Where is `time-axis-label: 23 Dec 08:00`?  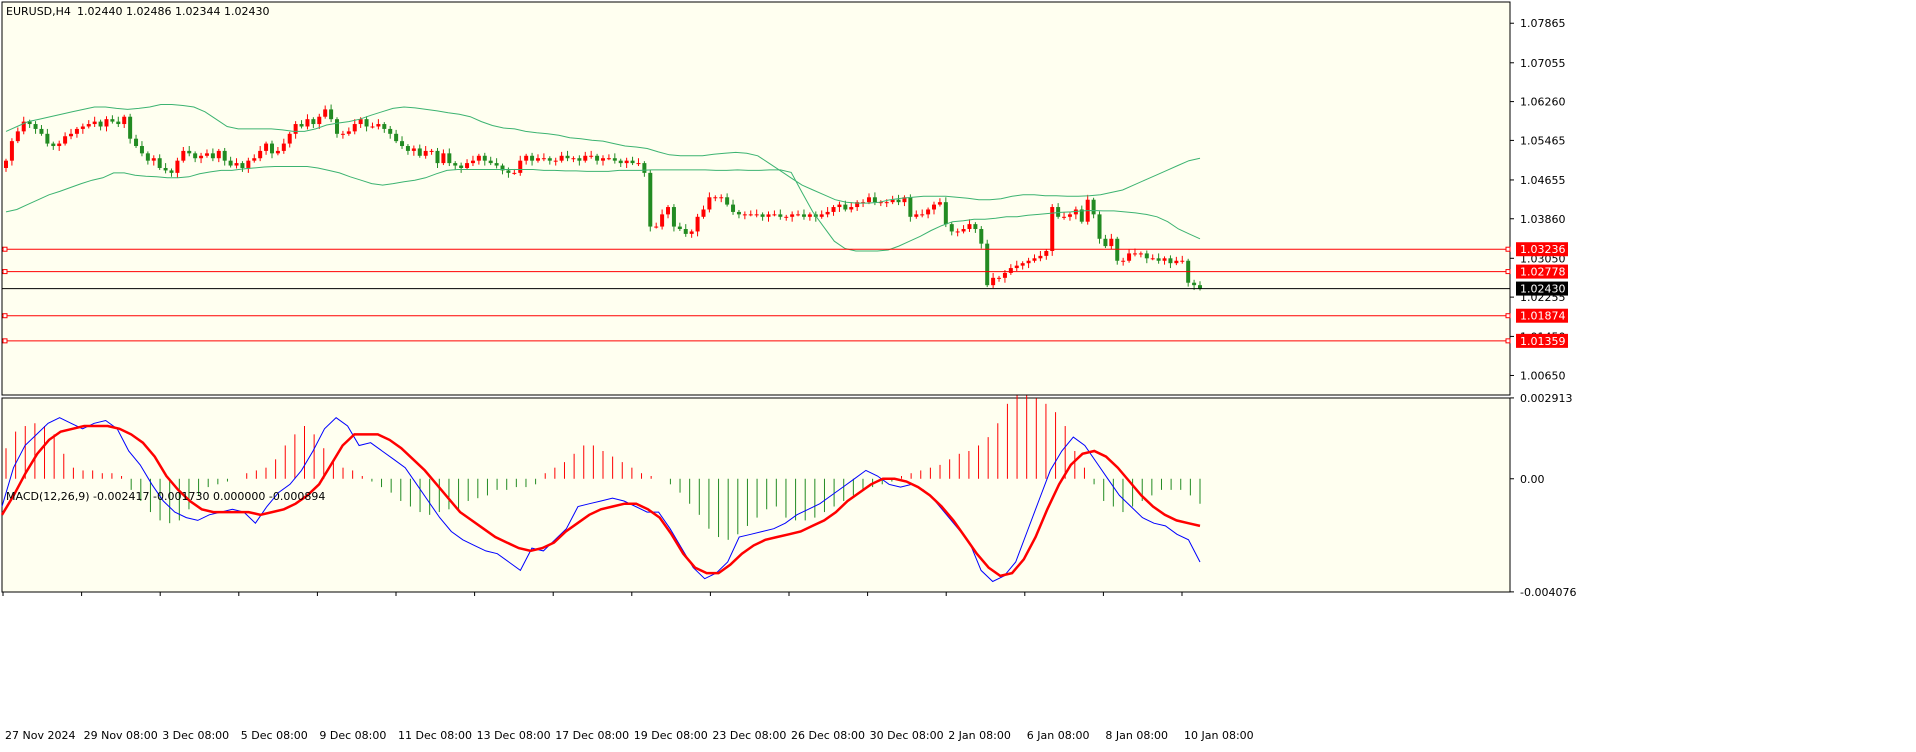
time-axis-label: 23 Dec 08:00 is located at coordinates (749, 735).